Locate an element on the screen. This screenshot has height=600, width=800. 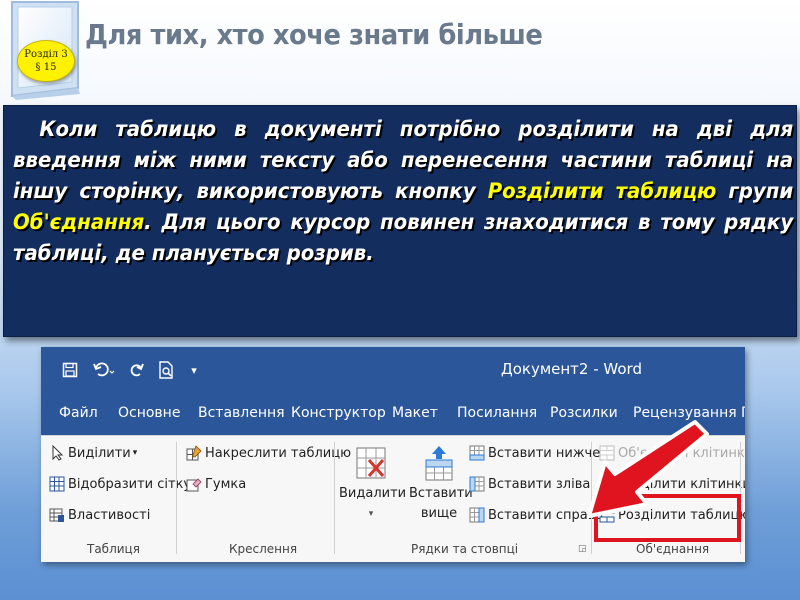
group-label-rows-columns: Рядки та стовпці is located at coordinates (465, 549).